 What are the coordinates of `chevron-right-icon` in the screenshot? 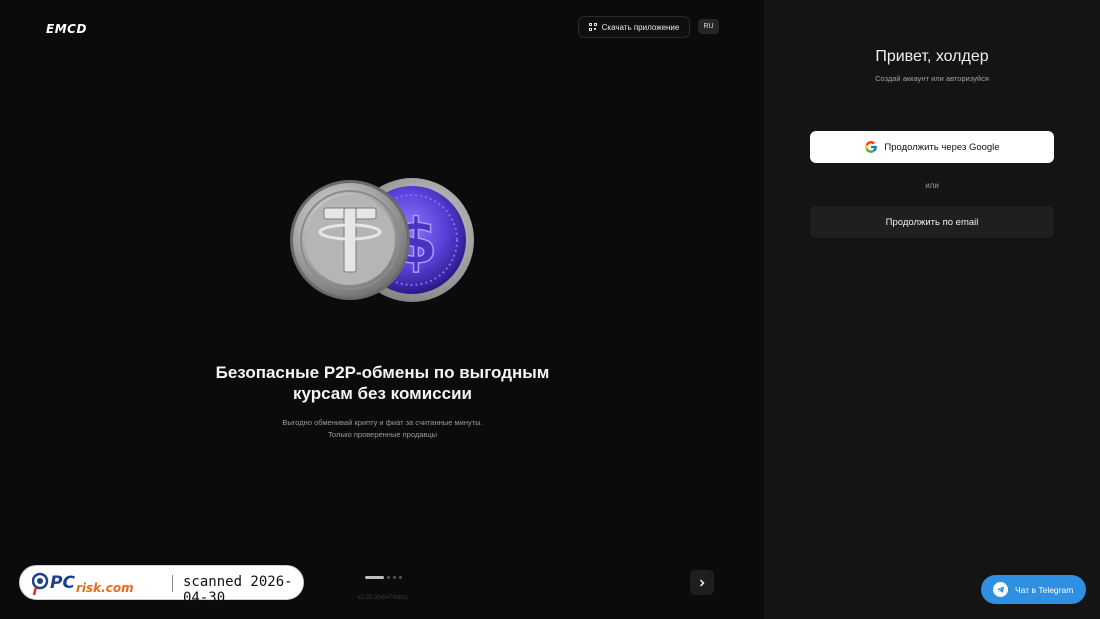 It's located at (702, 582).